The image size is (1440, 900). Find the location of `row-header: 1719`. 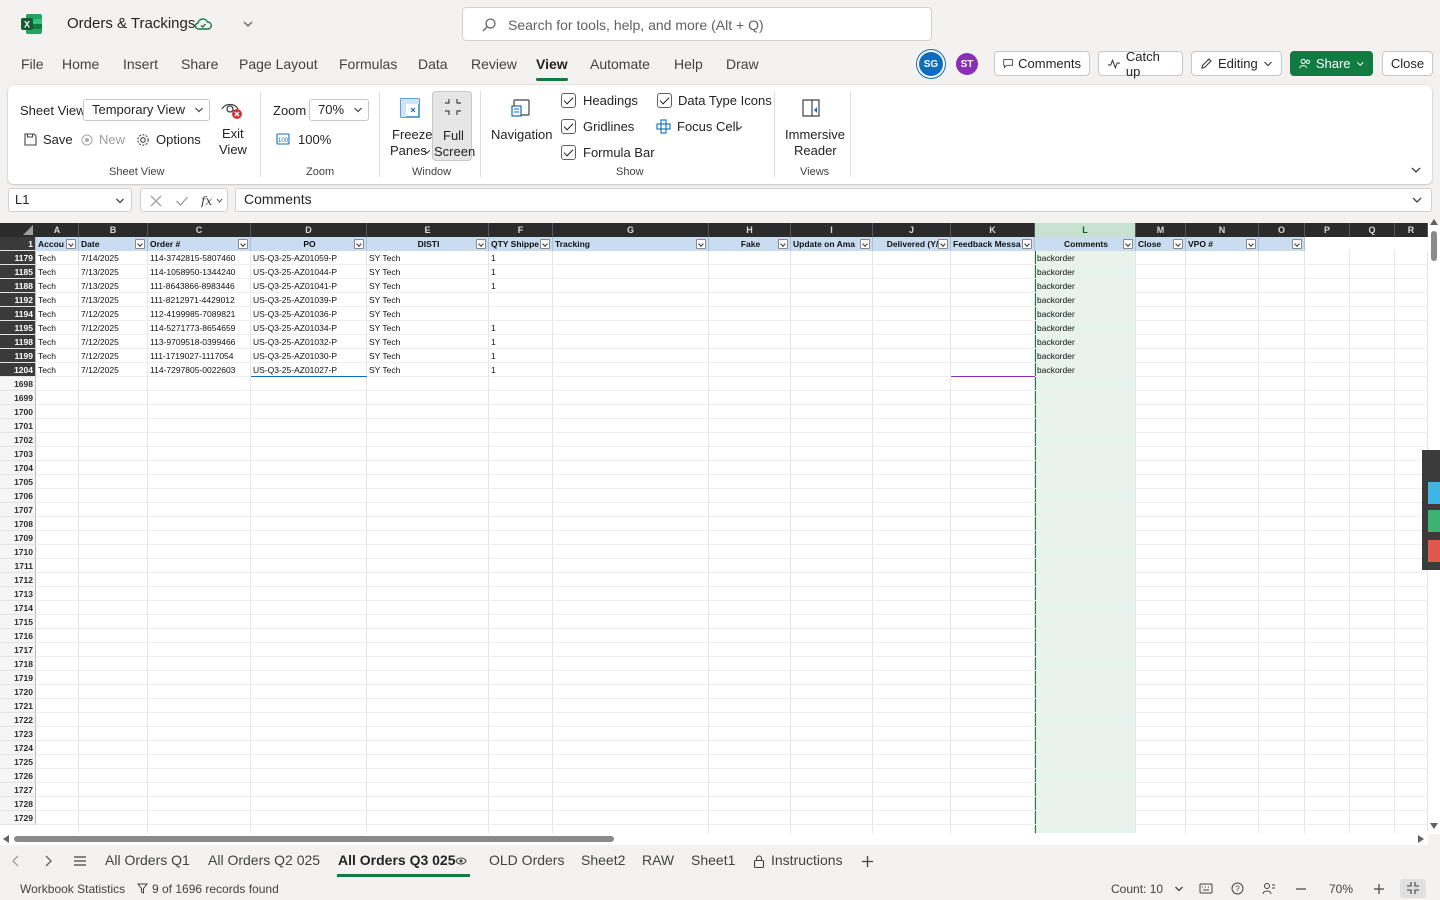

row-header: 1719 is located at coordinates (18, 678).